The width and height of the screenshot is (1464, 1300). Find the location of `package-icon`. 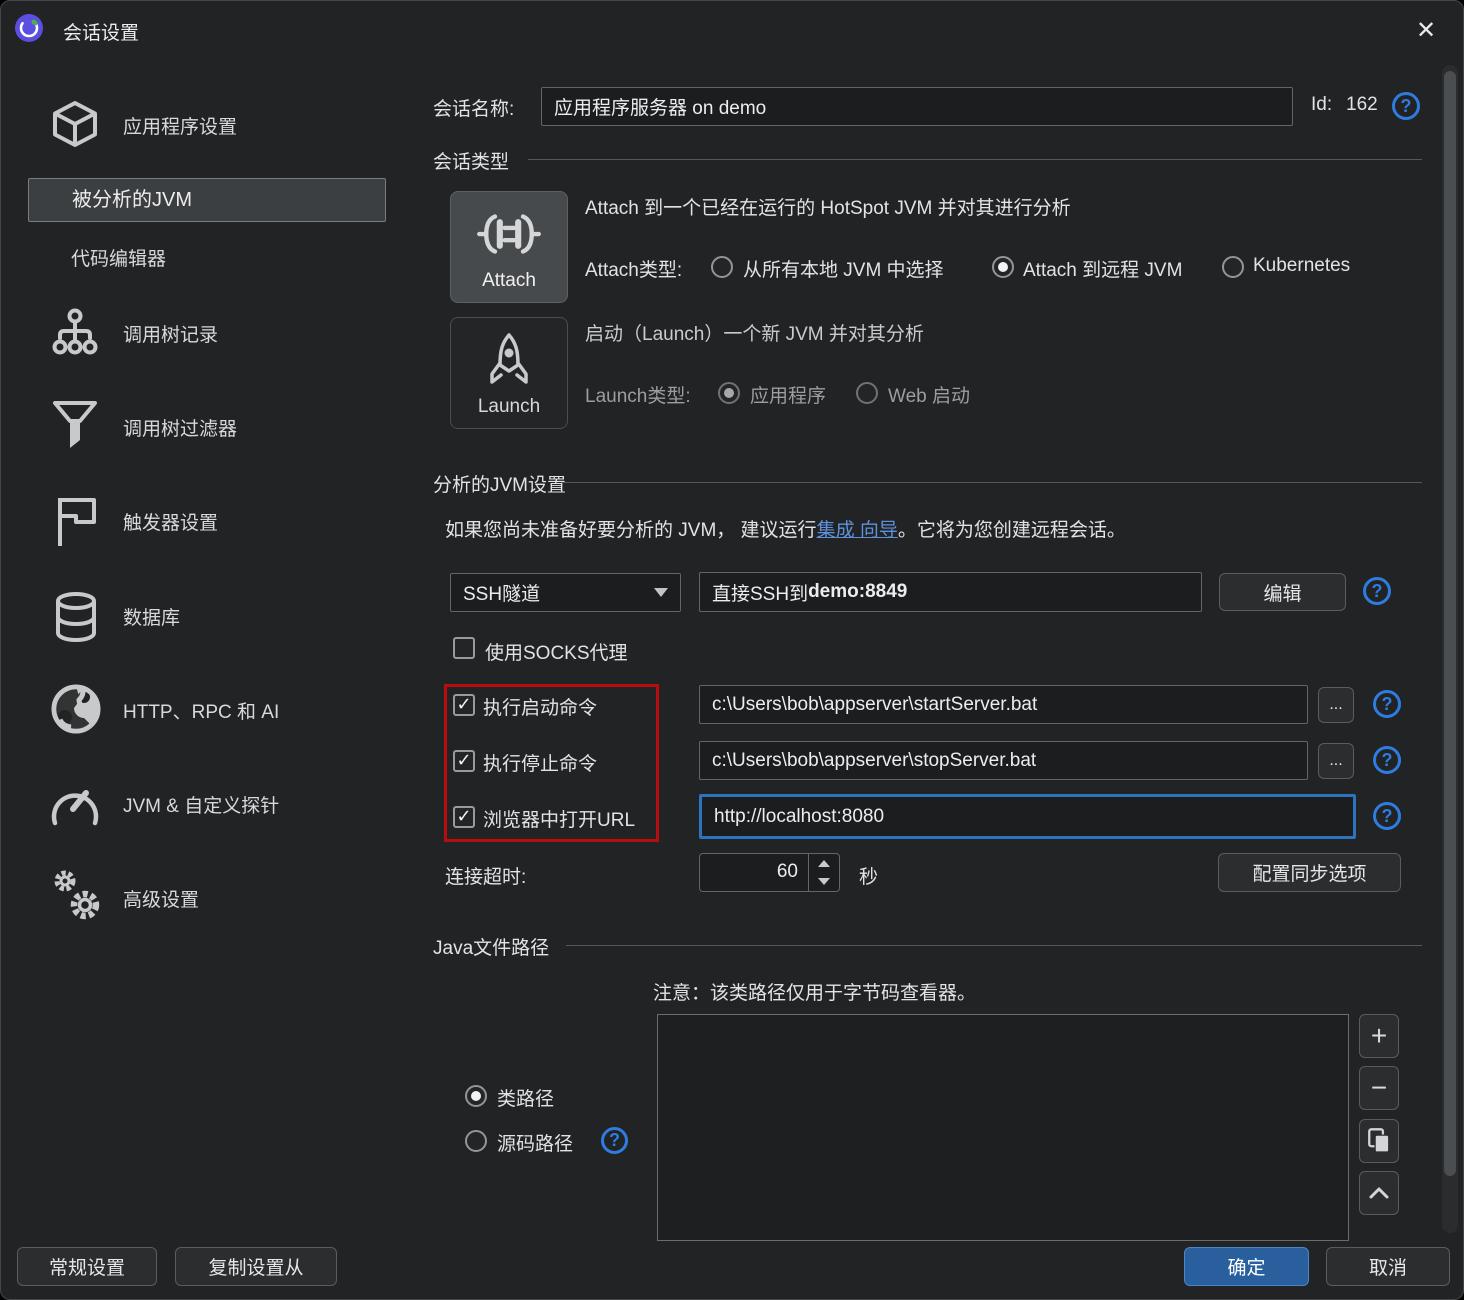

package-icon is located at coordinates (75, 124).